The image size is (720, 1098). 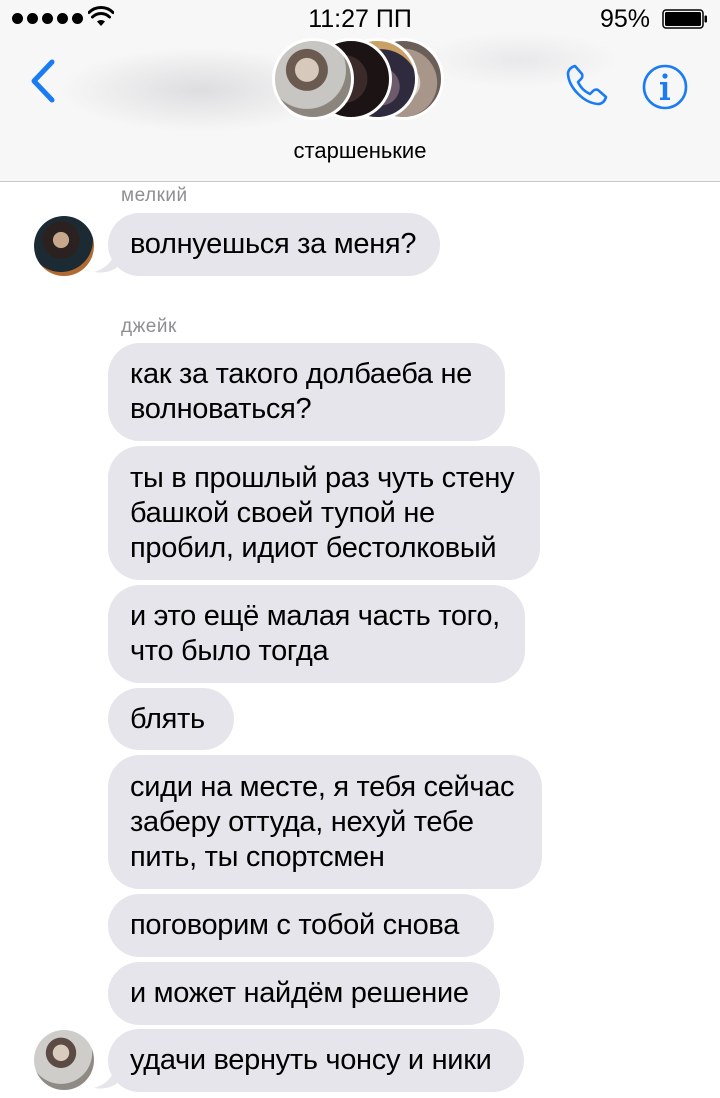 I want to click on phone-icon, so click(x=587, y=85).